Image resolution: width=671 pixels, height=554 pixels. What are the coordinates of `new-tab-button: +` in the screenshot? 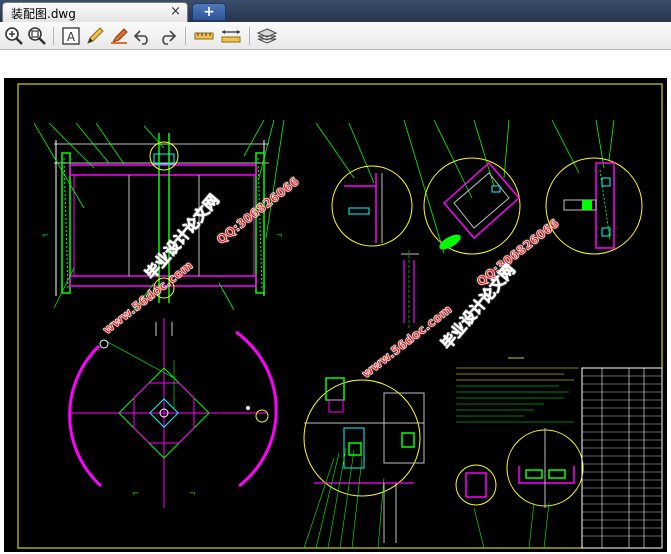 It's located at (209, 12).